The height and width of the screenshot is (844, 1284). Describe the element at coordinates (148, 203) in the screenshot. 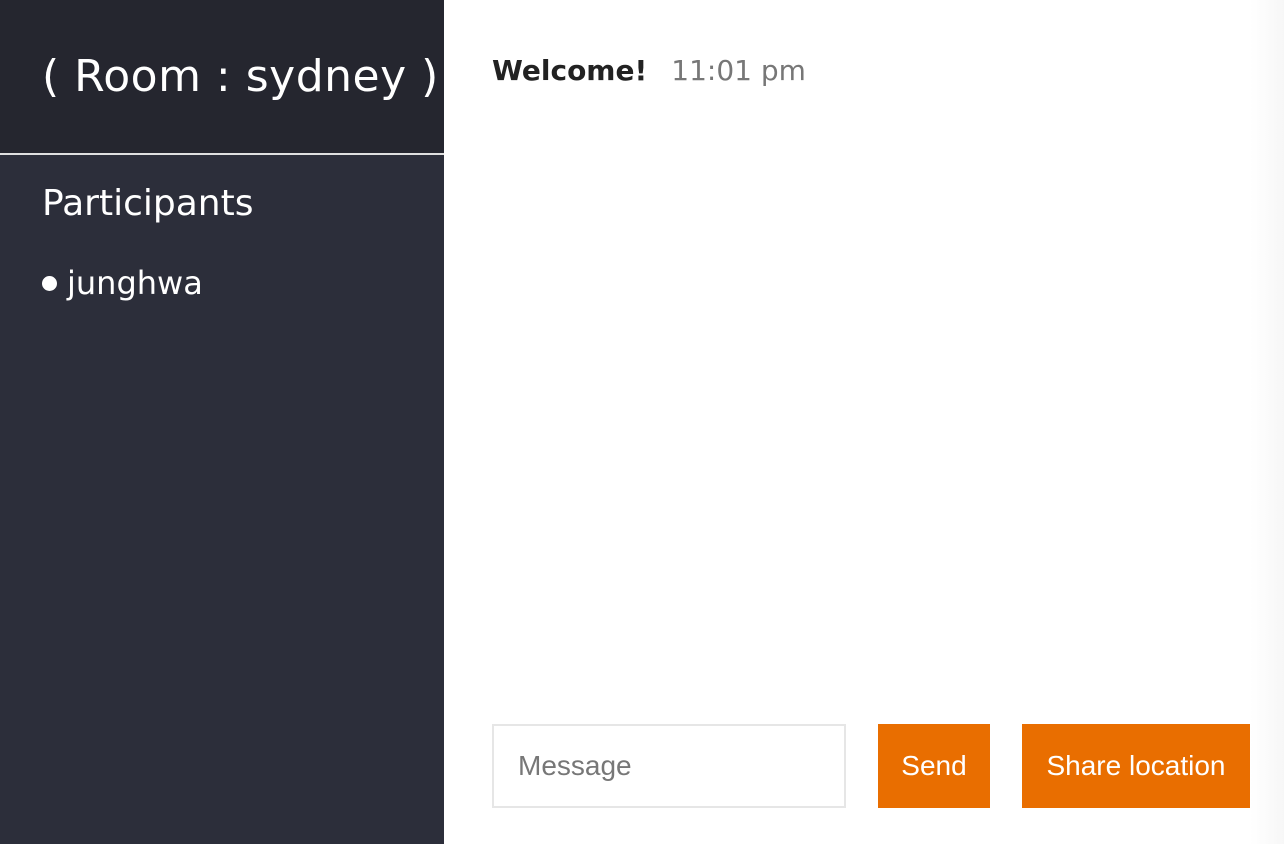

I see `participants-heading: Participants` at that location.